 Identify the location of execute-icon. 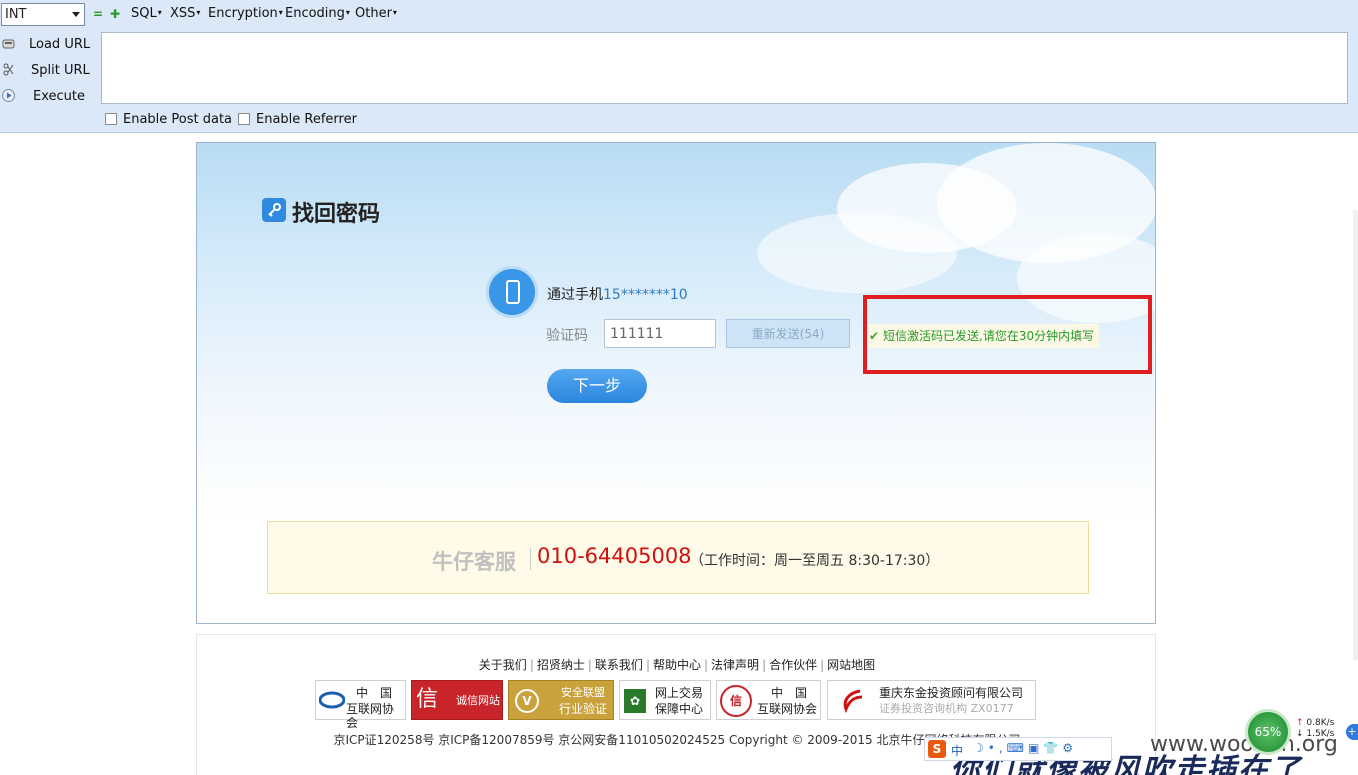
(8, 95).